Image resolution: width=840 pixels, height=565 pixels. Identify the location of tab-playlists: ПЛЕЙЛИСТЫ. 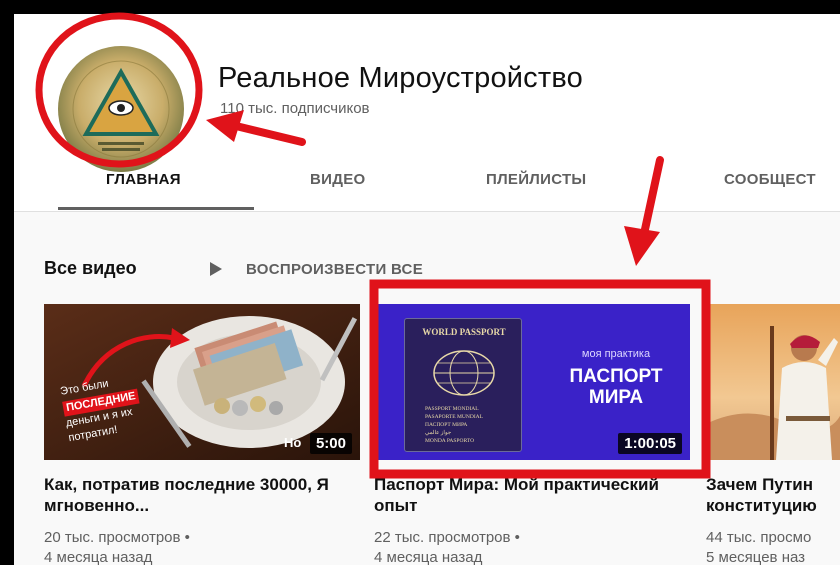
(536, 179).